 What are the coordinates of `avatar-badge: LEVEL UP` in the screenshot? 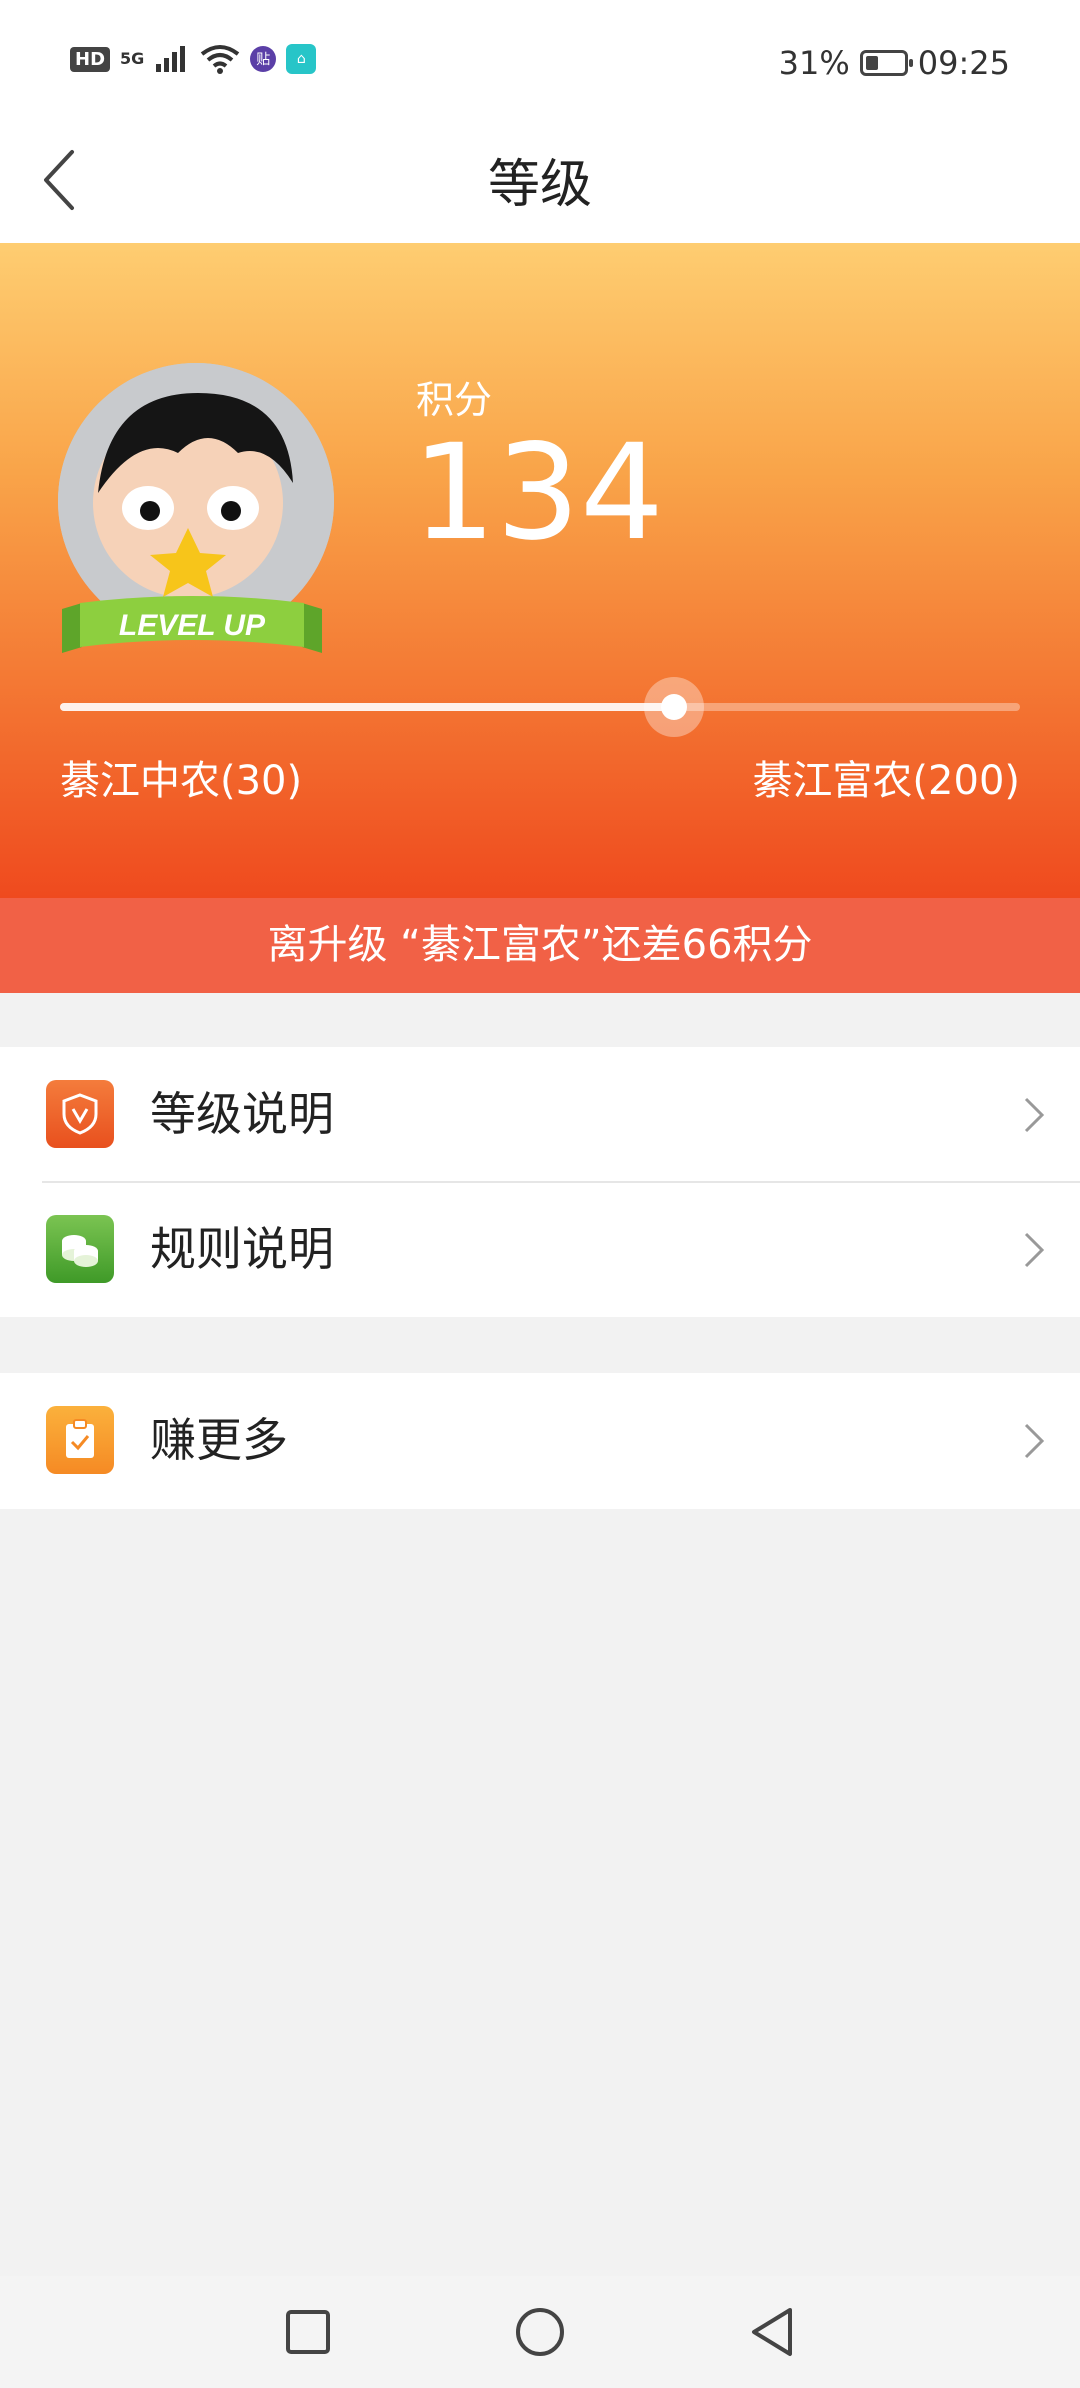 It's located at (198, 513).